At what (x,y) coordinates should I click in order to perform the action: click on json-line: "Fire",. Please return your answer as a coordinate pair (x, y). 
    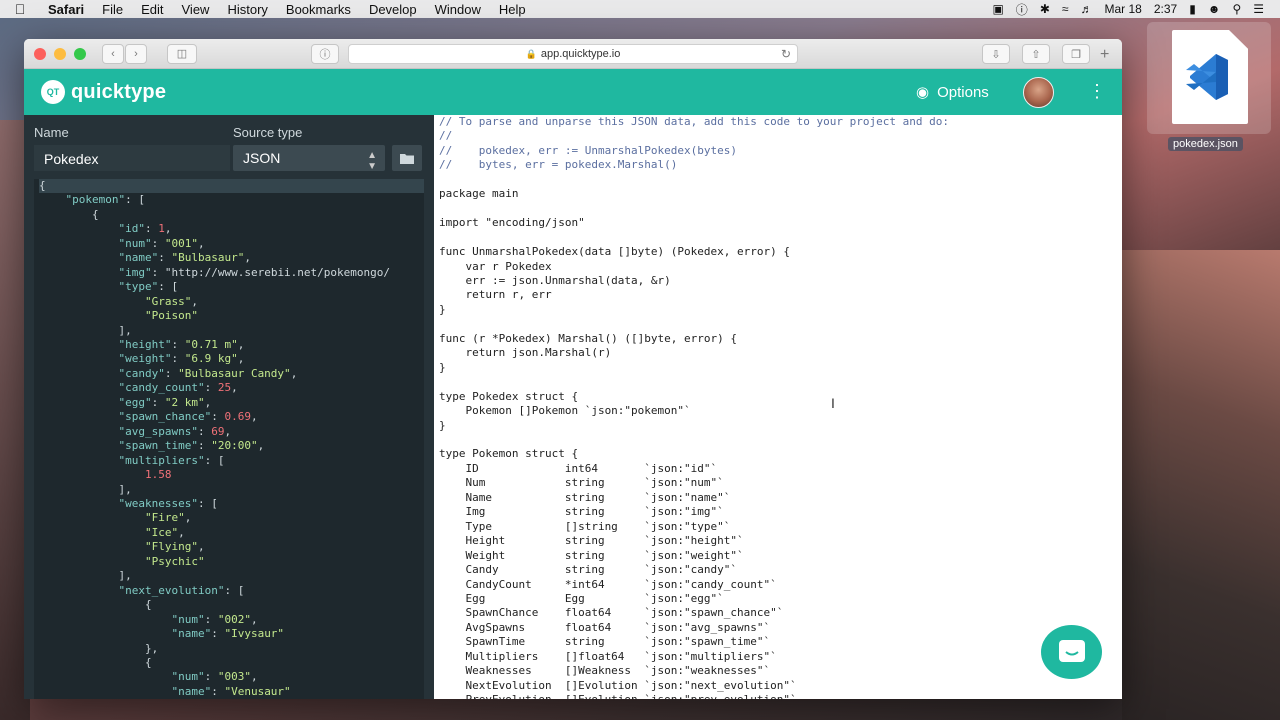
    Looking at the image, I should click on (168, 518).